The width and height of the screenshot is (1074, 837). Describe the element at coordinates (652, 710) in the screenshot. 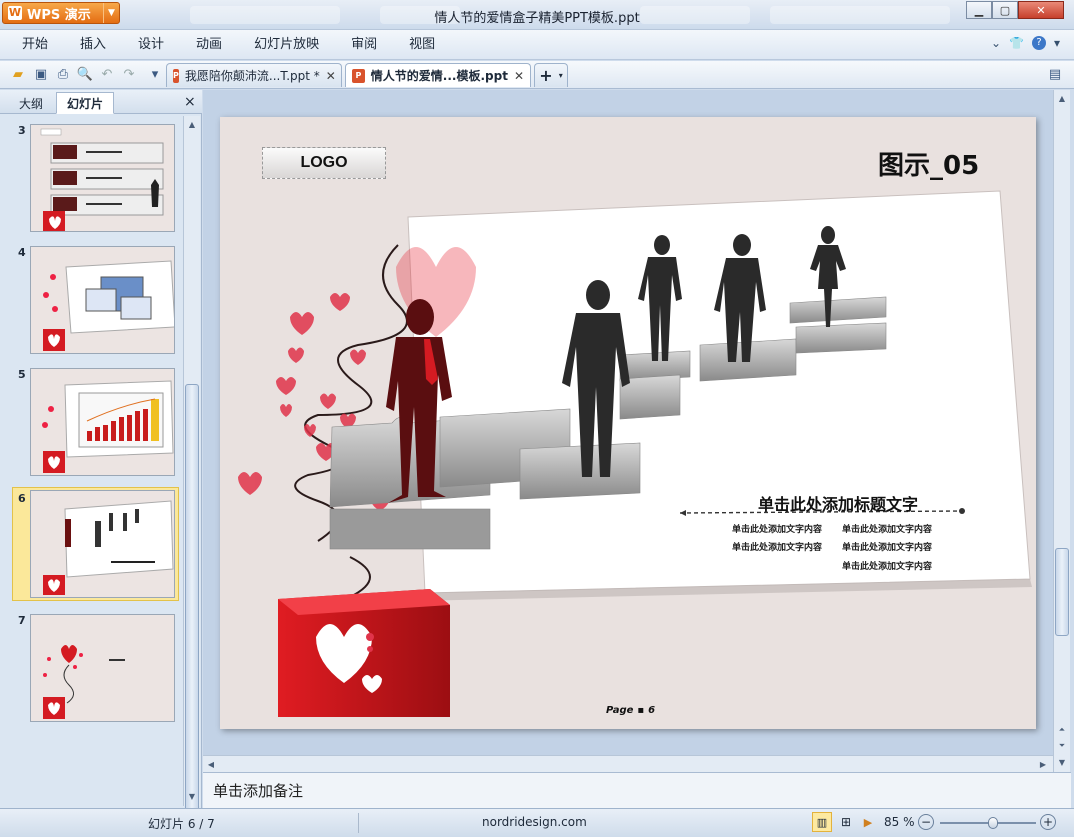

I see `page-num: 6` at that location.